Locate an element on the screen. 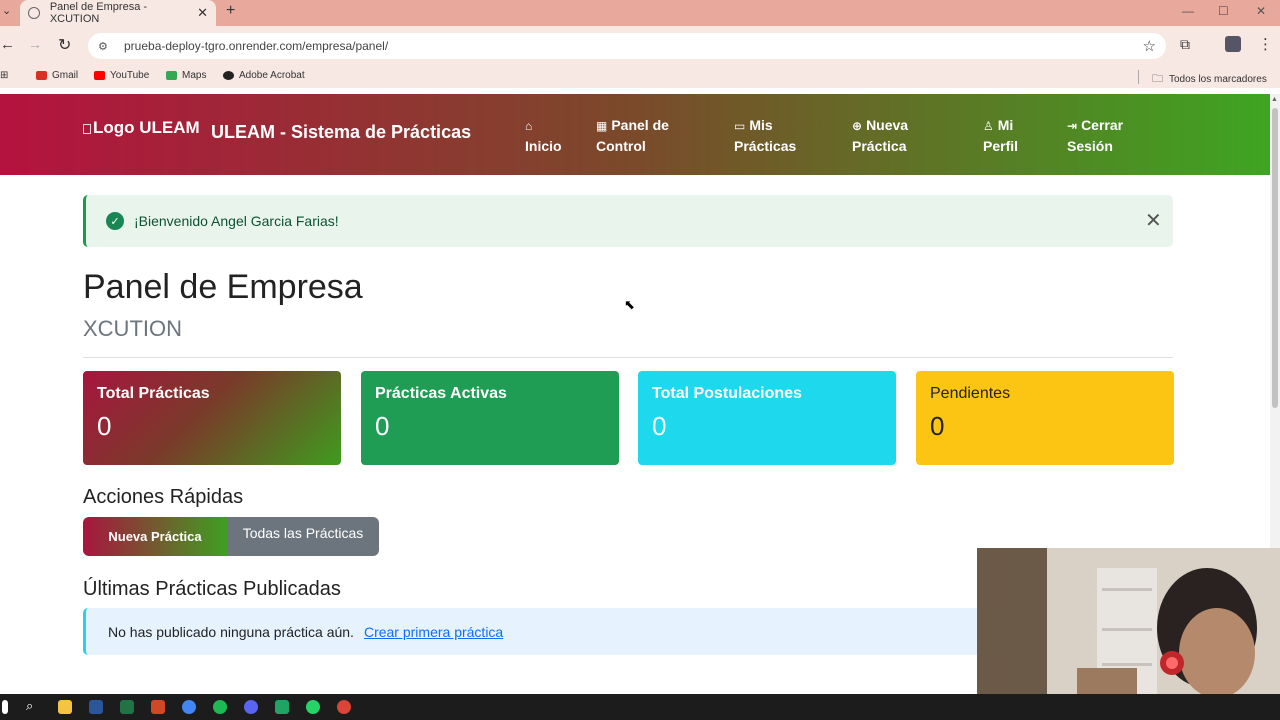 The width and height of the screenshot is (1280, 720). chrome-active-icon is located at coordinates (344, 707).